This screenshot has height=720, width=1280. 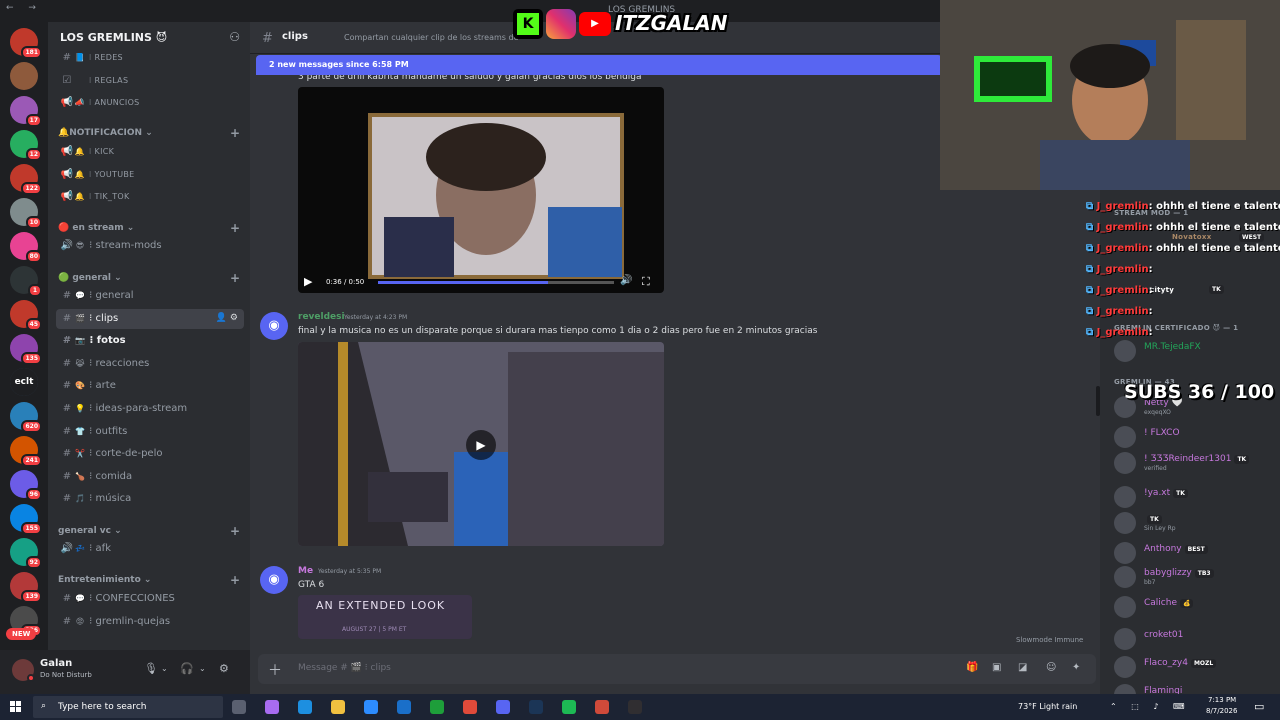 What do you see at coordinates (26, 111) in the screenshot?
I see `server-icon: 17` at bounding box center [26, 111].